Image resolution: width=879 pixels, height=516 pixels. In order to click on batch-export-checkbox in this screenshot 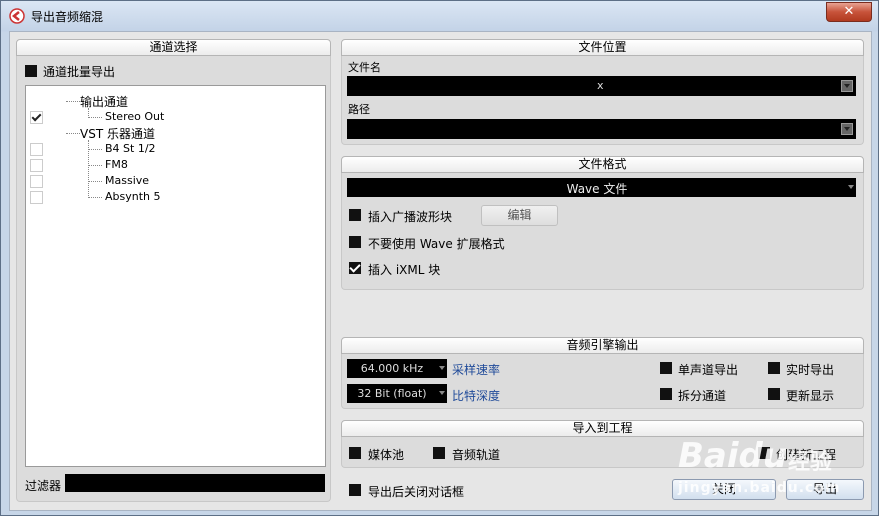, I will do `click(31, 71)`.